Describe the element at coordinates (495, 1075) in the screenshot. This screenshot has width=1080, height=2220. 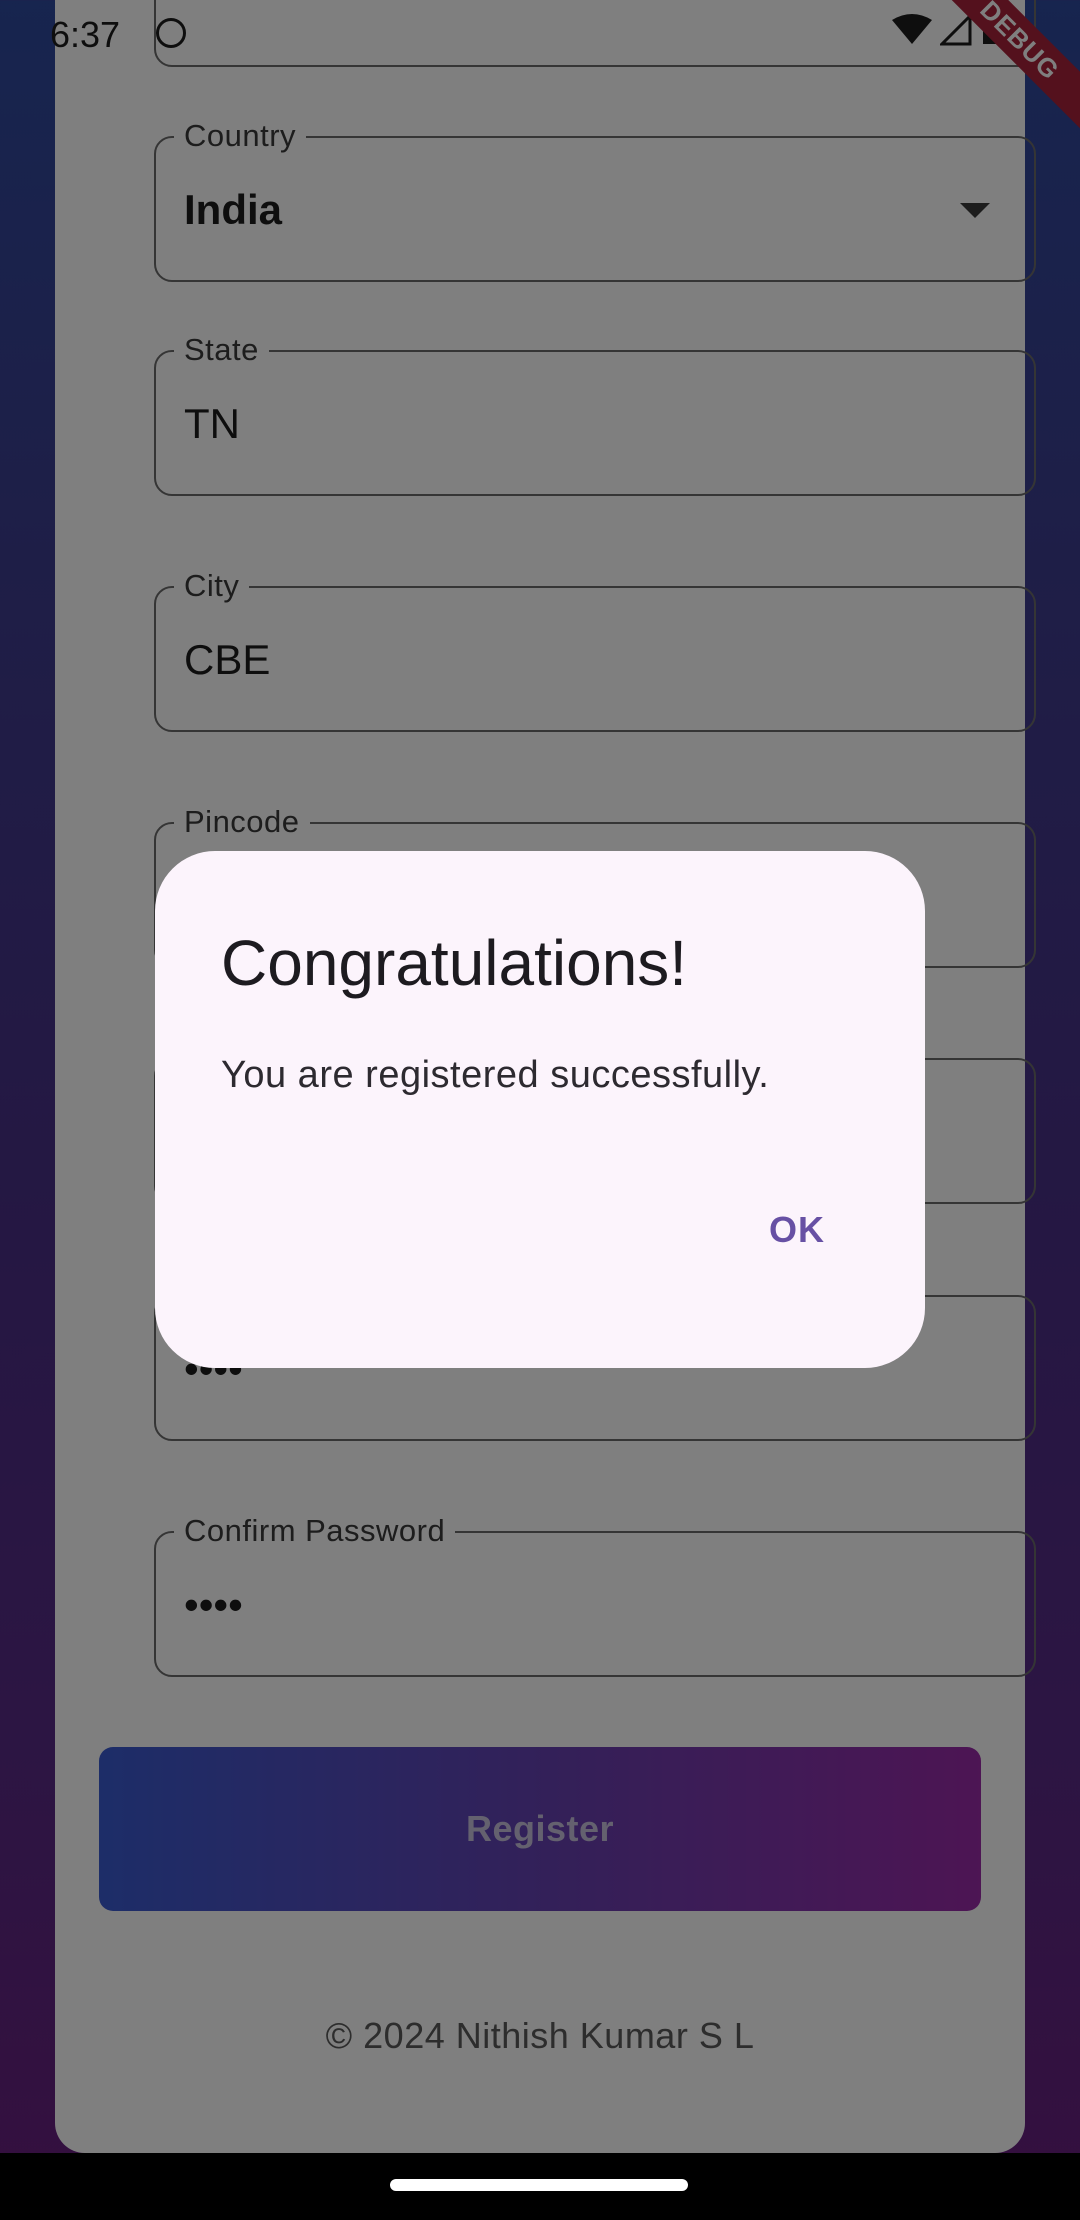
I see `dialog-message: You are registered successfully.` at that location.